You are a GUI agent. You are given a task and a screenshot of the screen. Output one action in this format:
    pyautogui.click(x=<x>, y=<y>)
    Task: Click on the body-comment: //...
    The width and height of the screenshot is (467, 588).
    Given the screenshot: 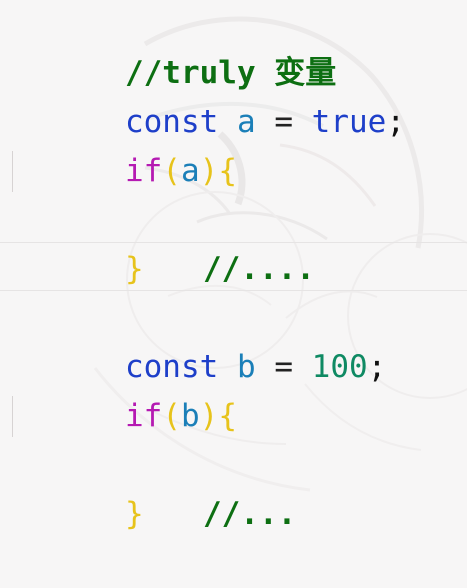 What is the action you would take?
    pyautogui.click(x=249, y=514)
    